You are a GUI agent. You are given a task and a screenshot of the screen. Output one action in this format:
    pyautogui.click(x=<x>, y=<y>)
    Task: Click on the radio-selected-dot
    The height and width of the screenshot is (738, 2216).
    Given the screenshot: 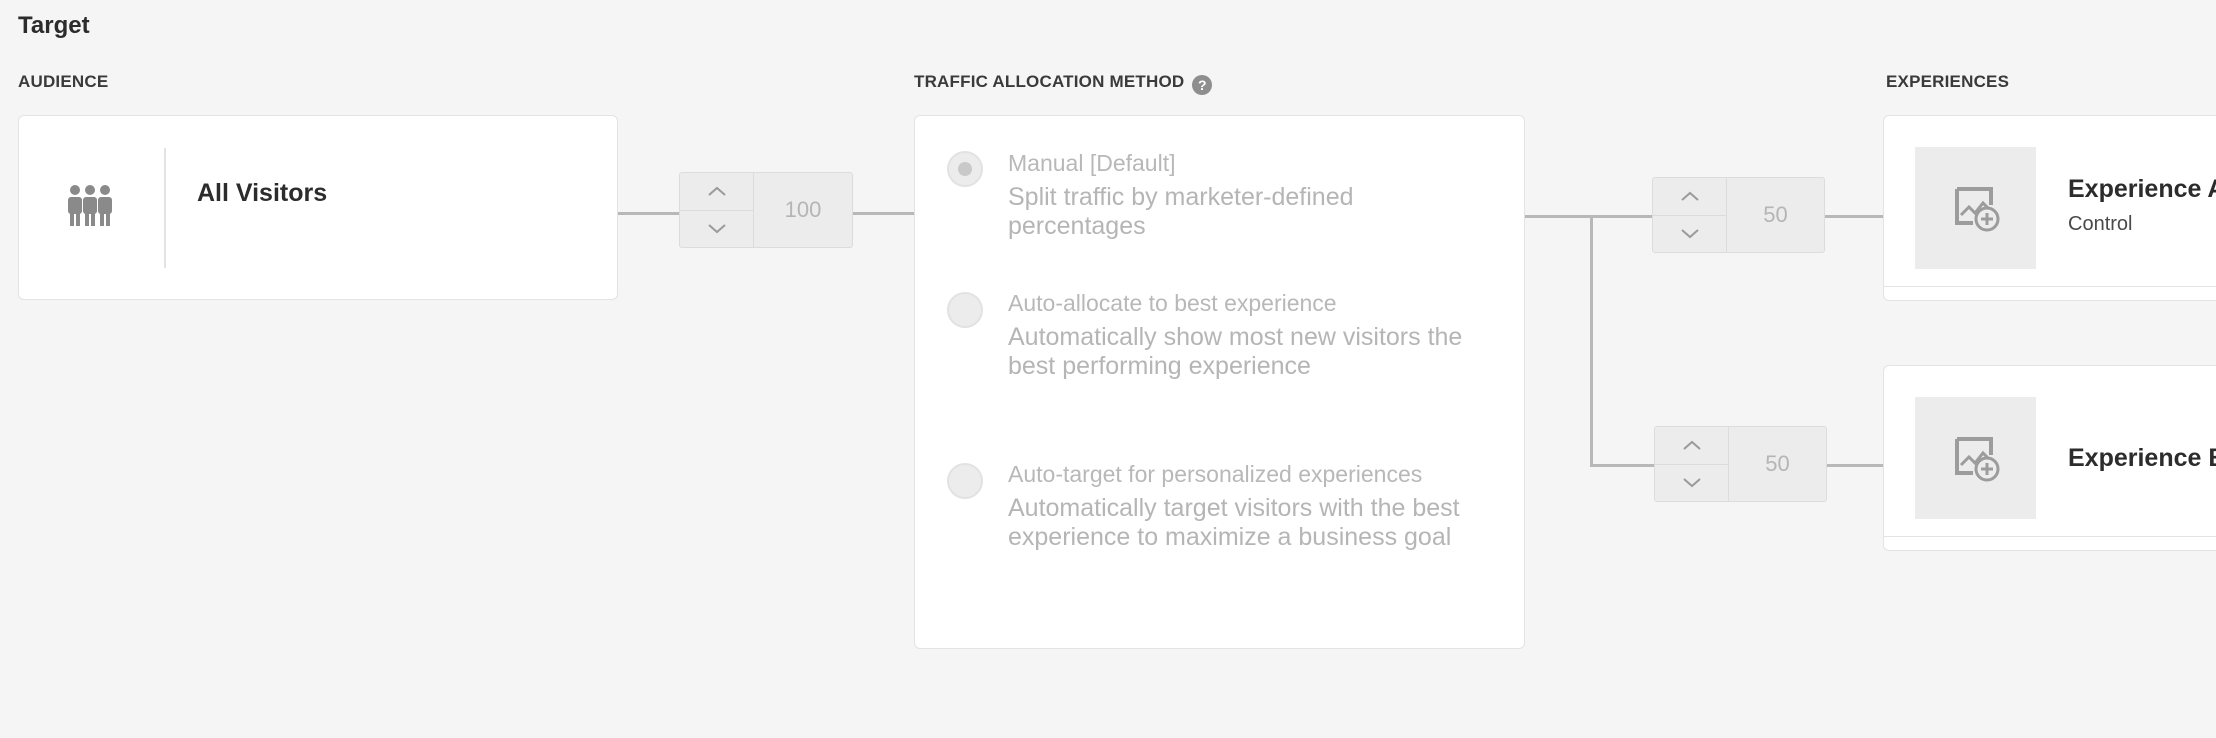 What is the action you would take?
    pyautogui.click(x=965, y=169)
    